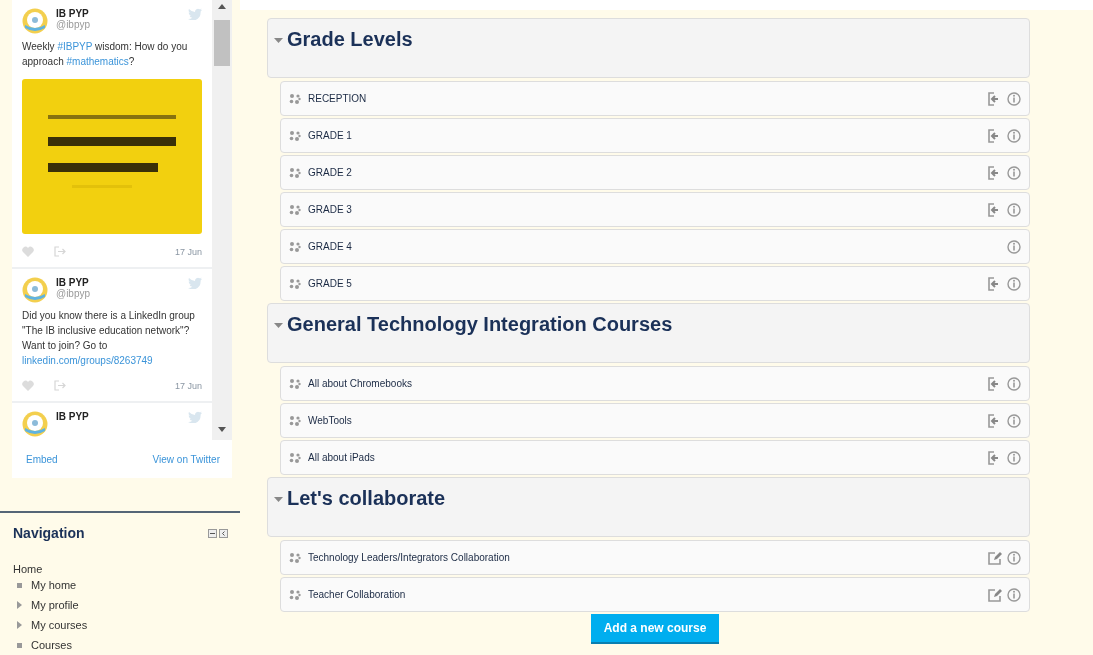  What do you see at coordinates (222, 429) in the screenshot?
I see `scroll-down-icon` at bounding box center [222, 429].